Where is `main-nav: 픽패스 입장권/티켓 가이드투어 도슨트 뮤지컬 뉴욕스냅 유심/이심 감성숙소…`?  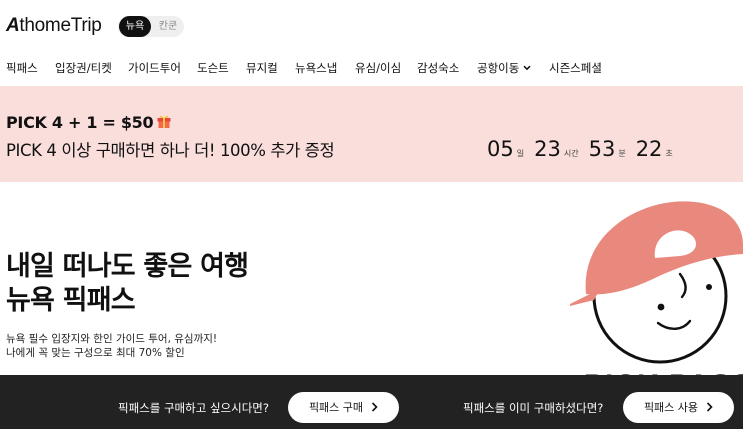
main-nav: 픽패스 입장권/티켓 가이드투어 도슨트 뮤지컬 뉴욕스냅 유심/이심 감성숙소… is located at coordinates (371, 68).